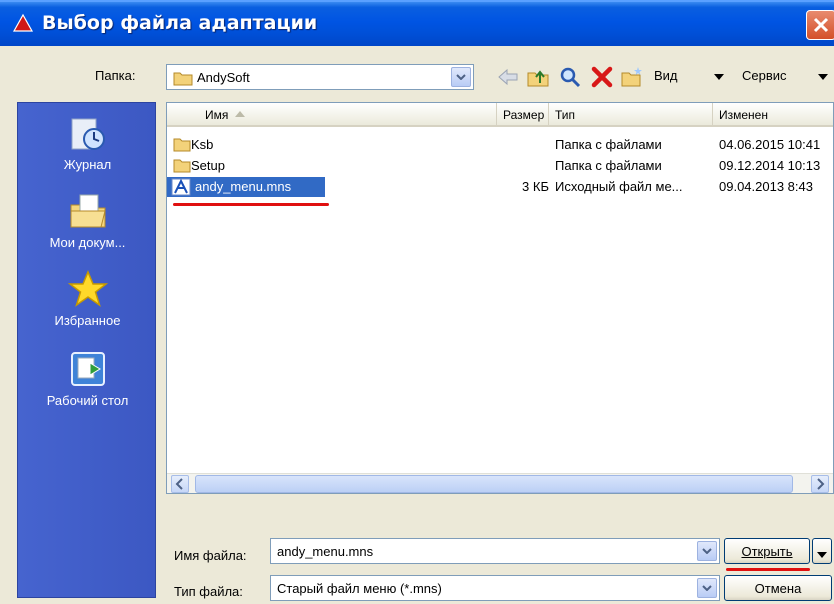 The height and width of the screenshot is (604, 834). I want to click on chevron-left-icon, so click(179, 484).